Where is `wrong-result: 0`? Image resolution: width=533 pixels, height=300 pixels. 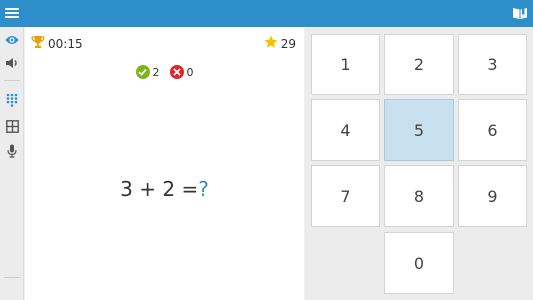 wrong-result: 0 is located at coordinates (181, 72).